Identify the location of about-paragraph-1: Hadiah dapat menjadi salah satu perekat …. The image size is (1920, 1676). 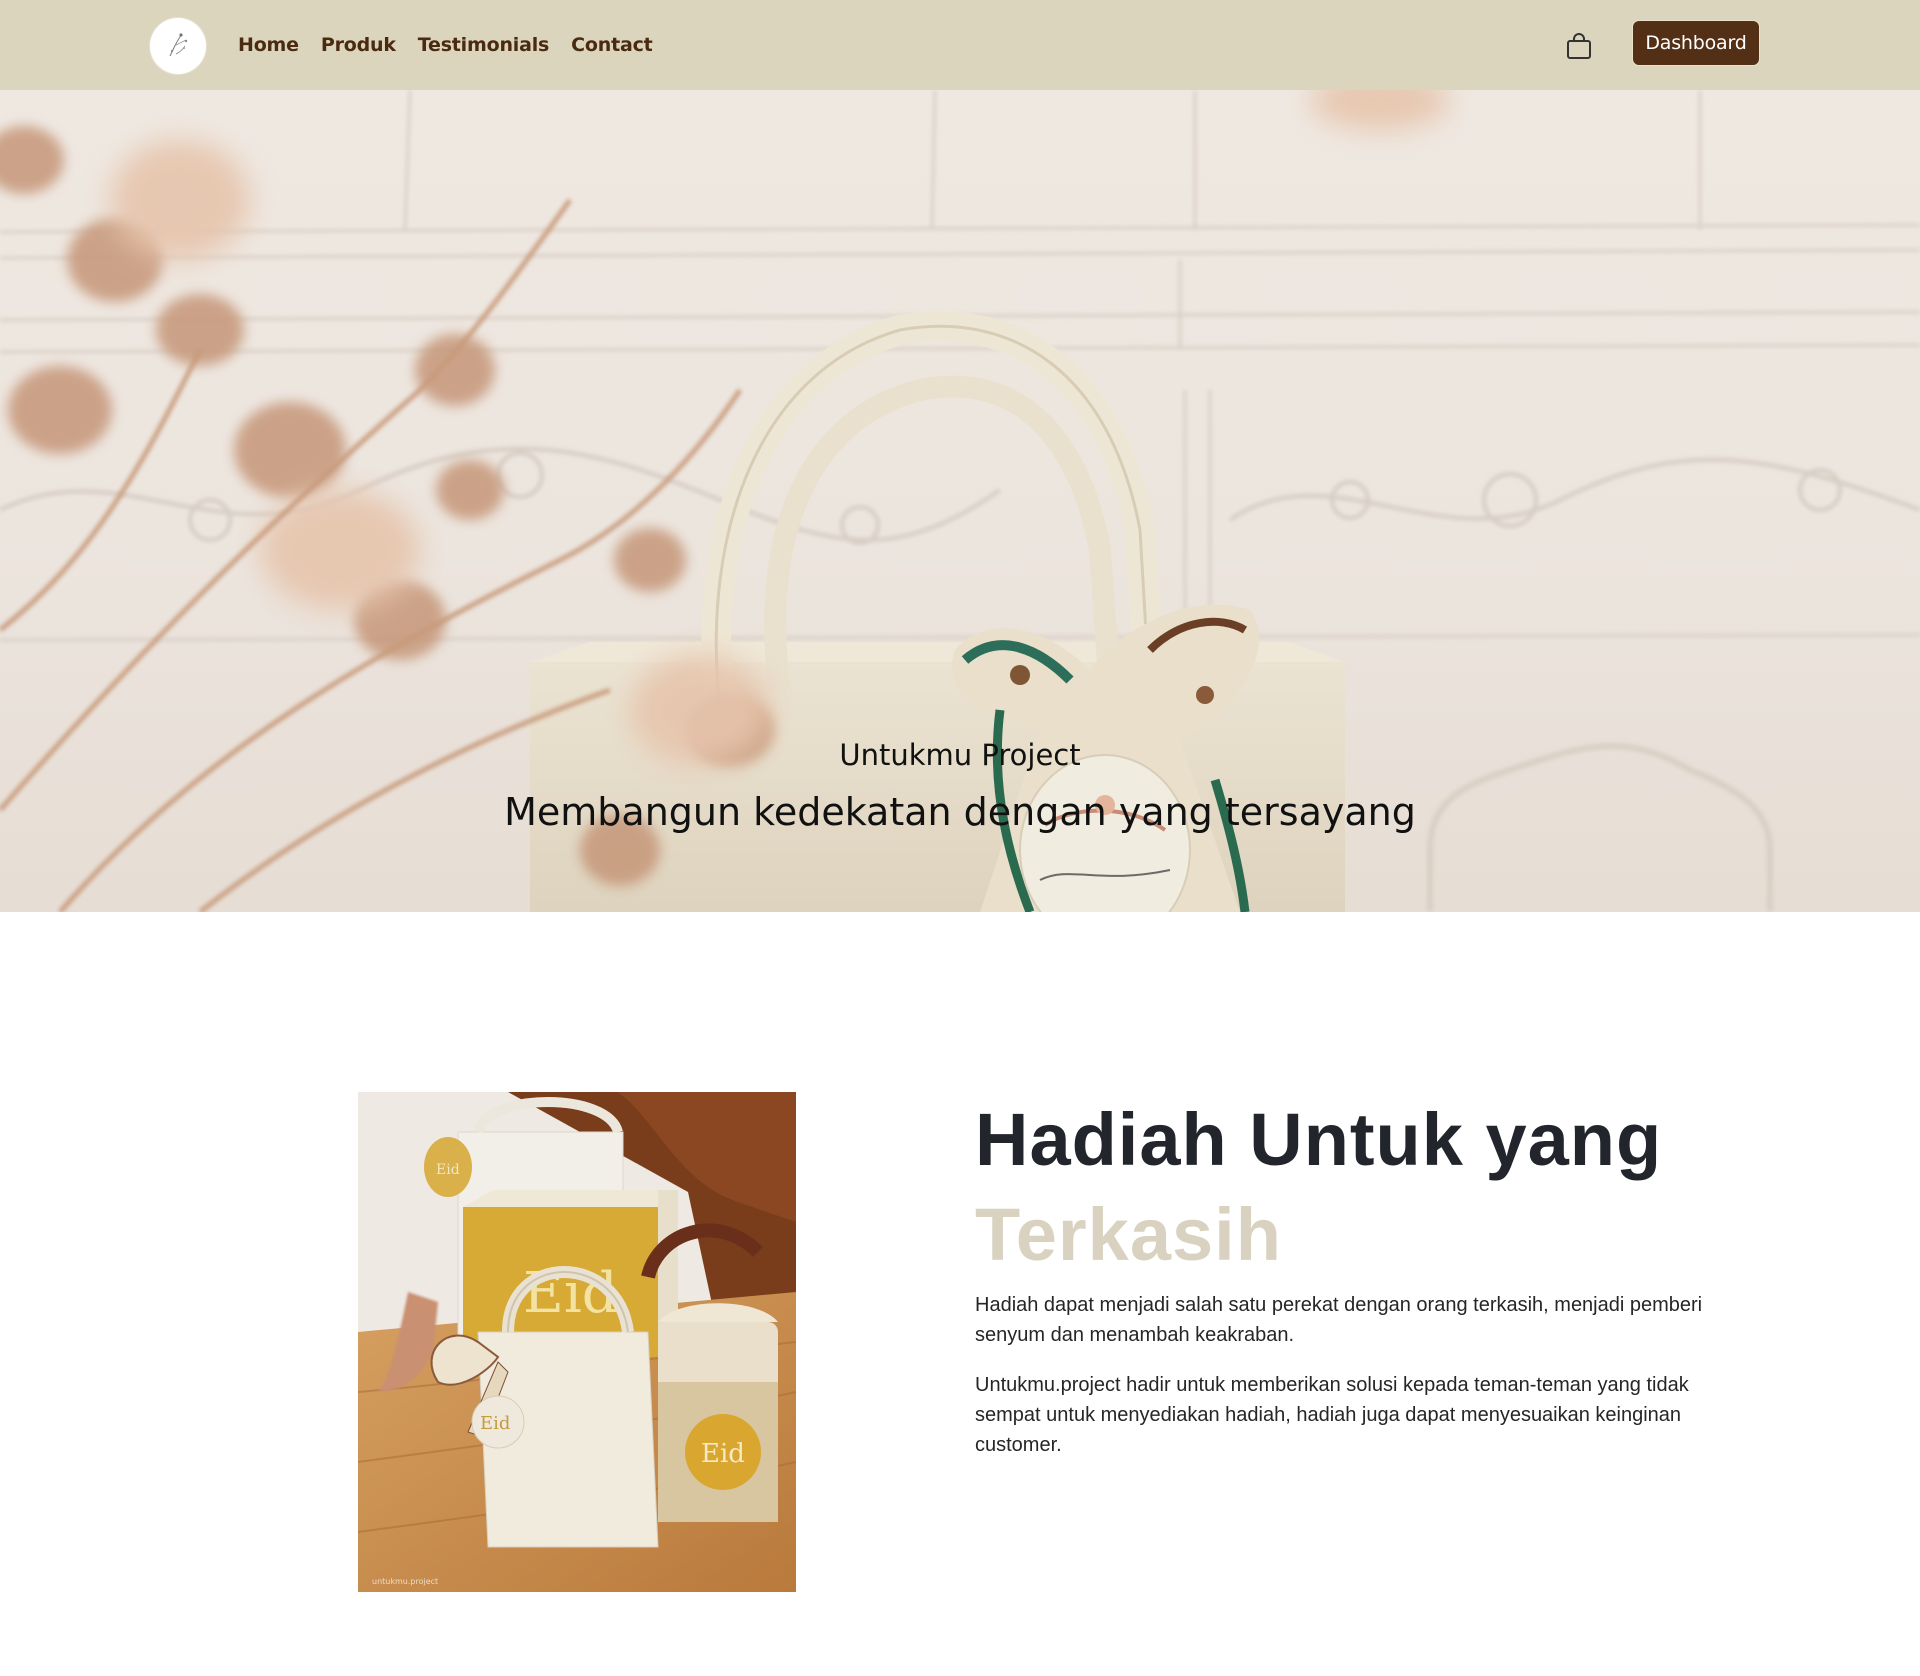
(1339, 1320).